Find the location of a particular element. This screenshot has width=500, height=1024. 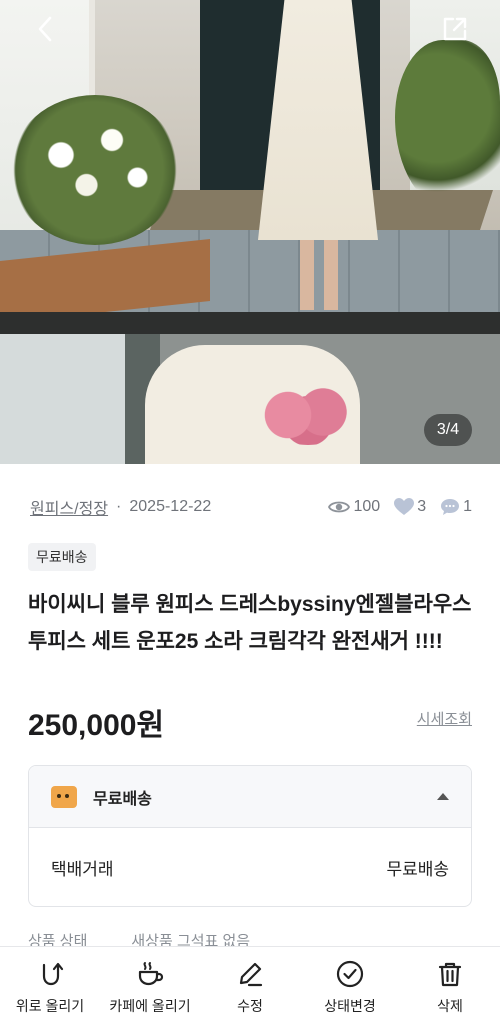

change-status-label: 상태변경 is located at coordinates (350, 1006).